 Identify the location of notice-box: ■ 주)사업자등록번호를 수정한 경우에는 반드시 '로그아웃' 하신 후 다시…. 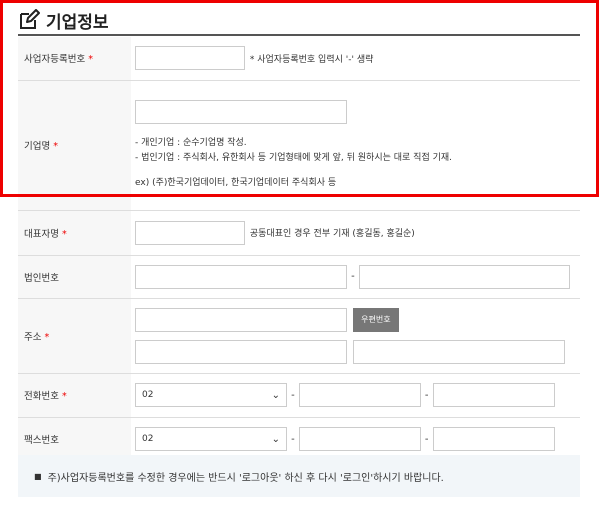
(299, 476).